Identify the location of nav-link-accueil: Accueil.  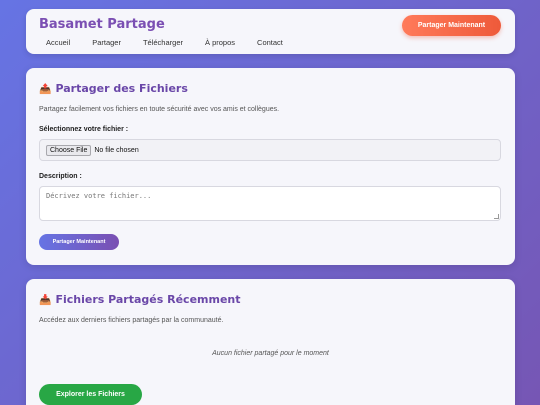
(58, 42).